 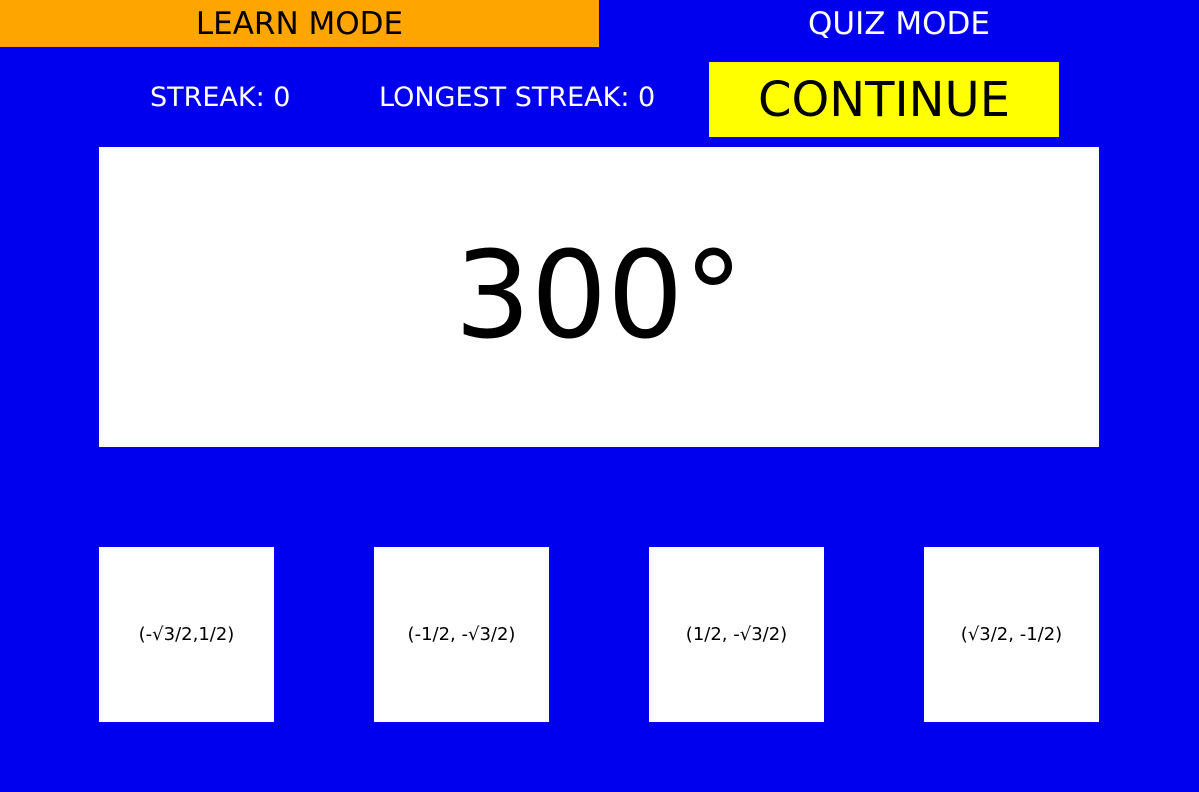 I want to click on tab-learn-mode-label: LEARN MODE, so click(x=299, y=23).